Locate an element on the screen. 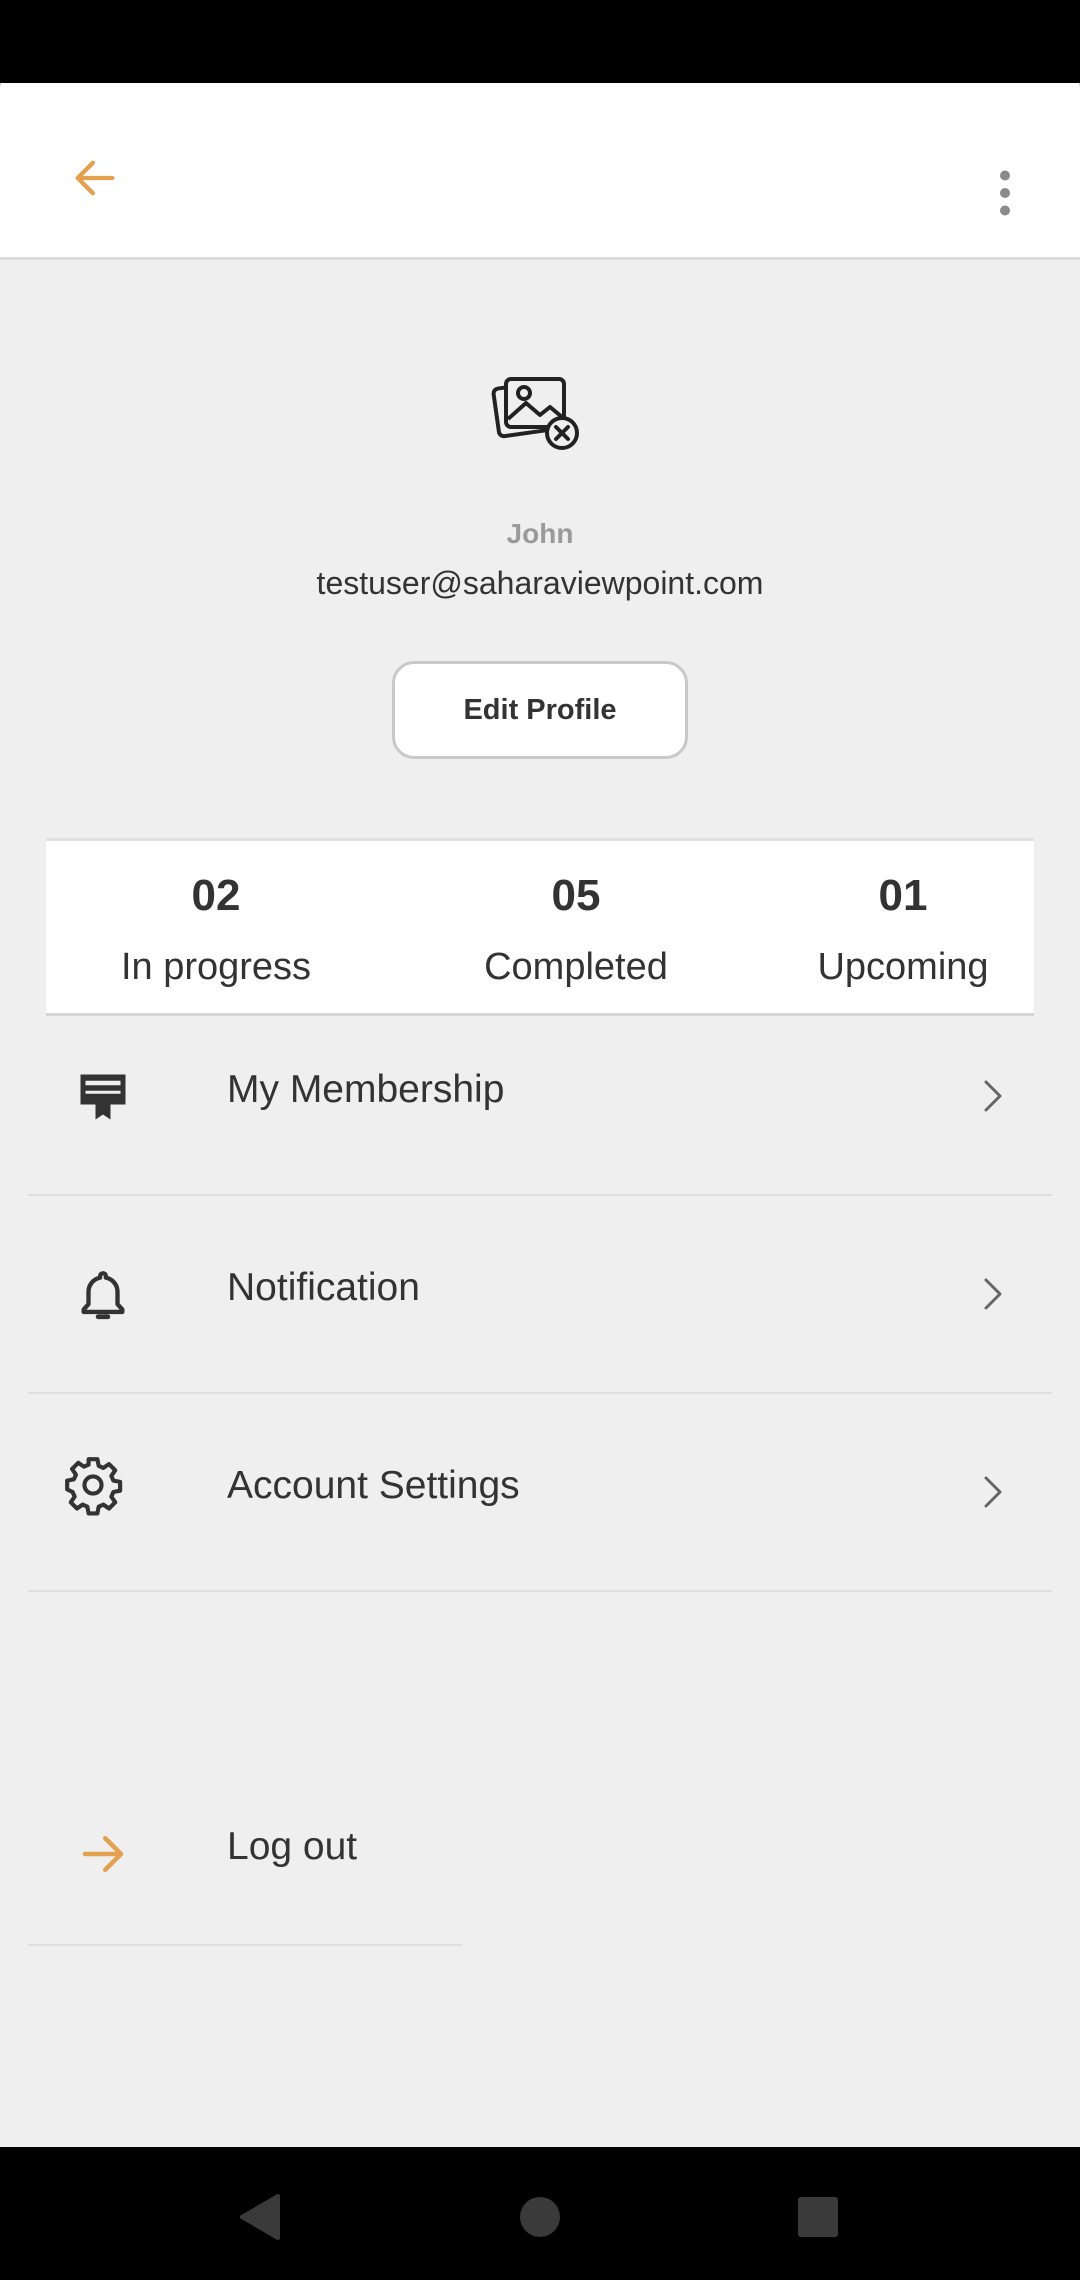 The width and height of the screenshot is (1080, 2280). back-button is located at coordinates (95, 178).